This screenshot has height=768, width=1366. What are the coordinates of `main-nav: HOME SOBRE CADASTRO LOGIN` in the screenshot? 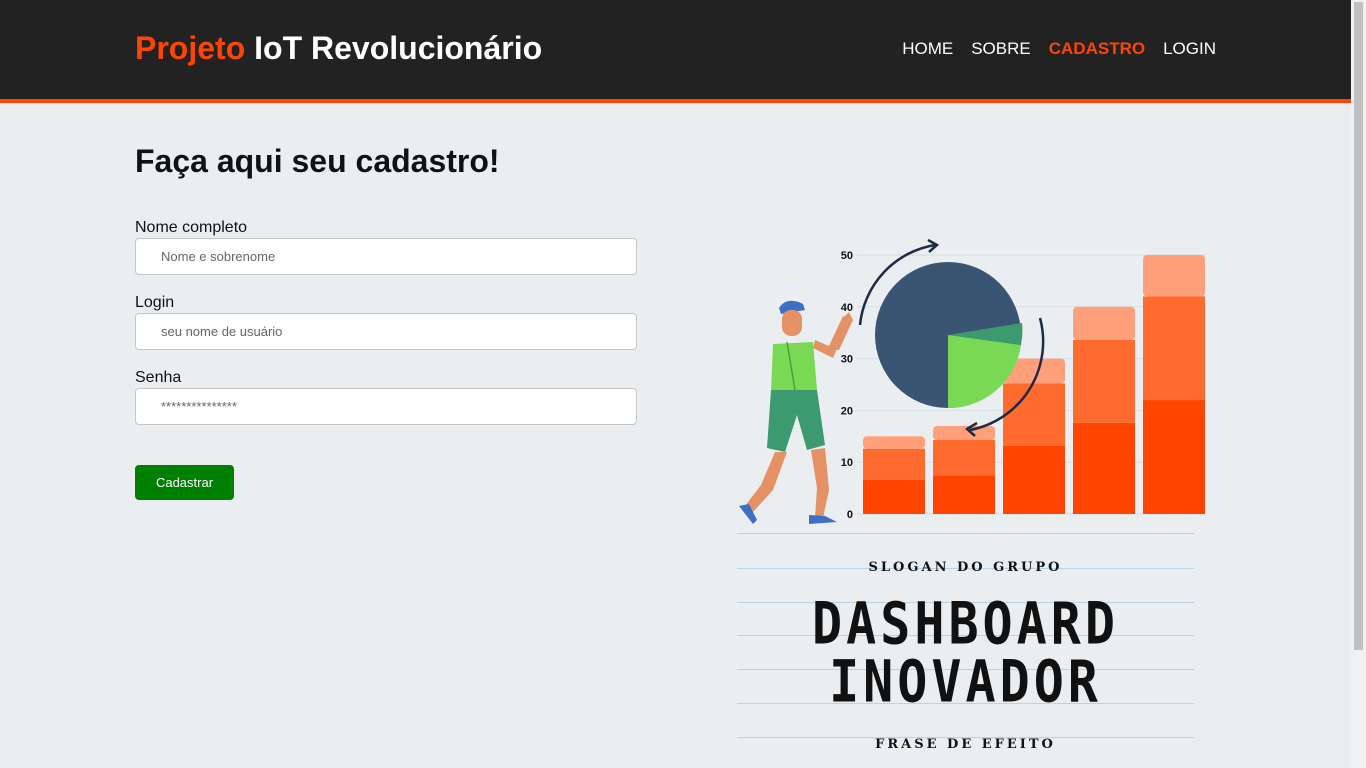 It's located at (1059, 49).